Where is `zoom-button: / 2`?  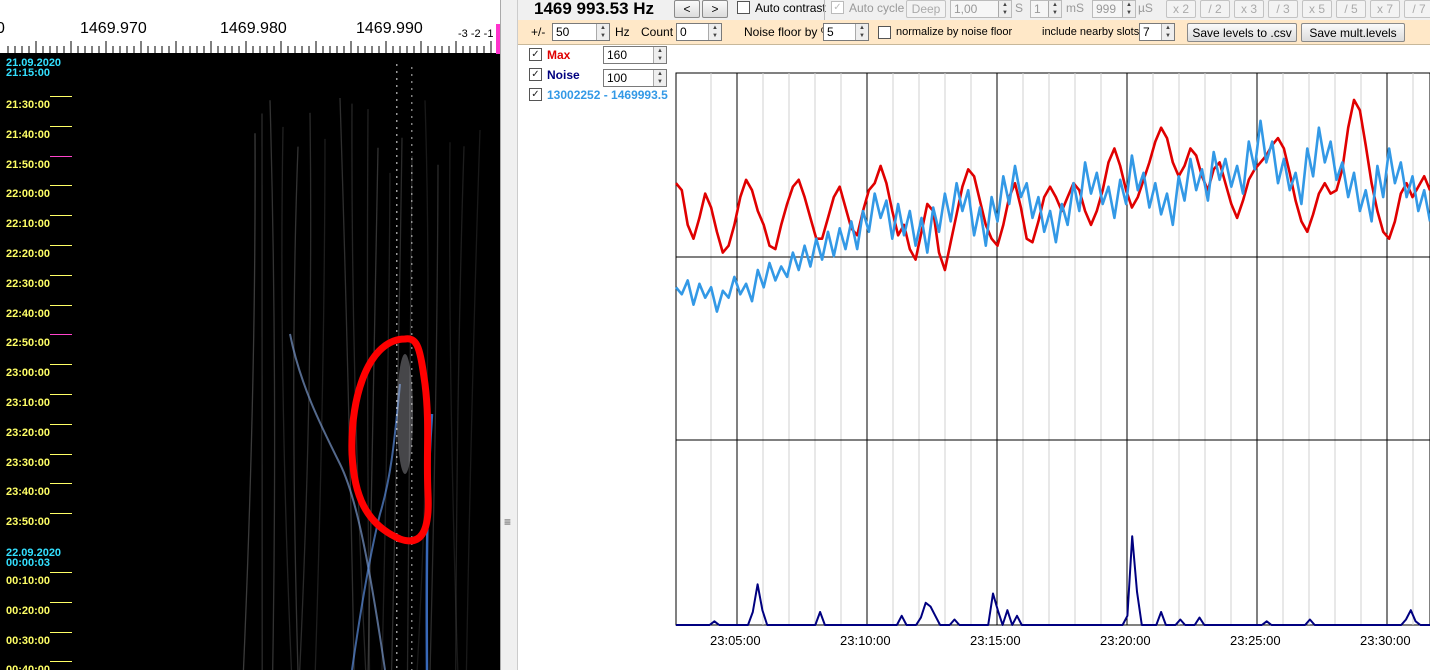 zoom-button: / 2 is located at coordinates (1215, 9).